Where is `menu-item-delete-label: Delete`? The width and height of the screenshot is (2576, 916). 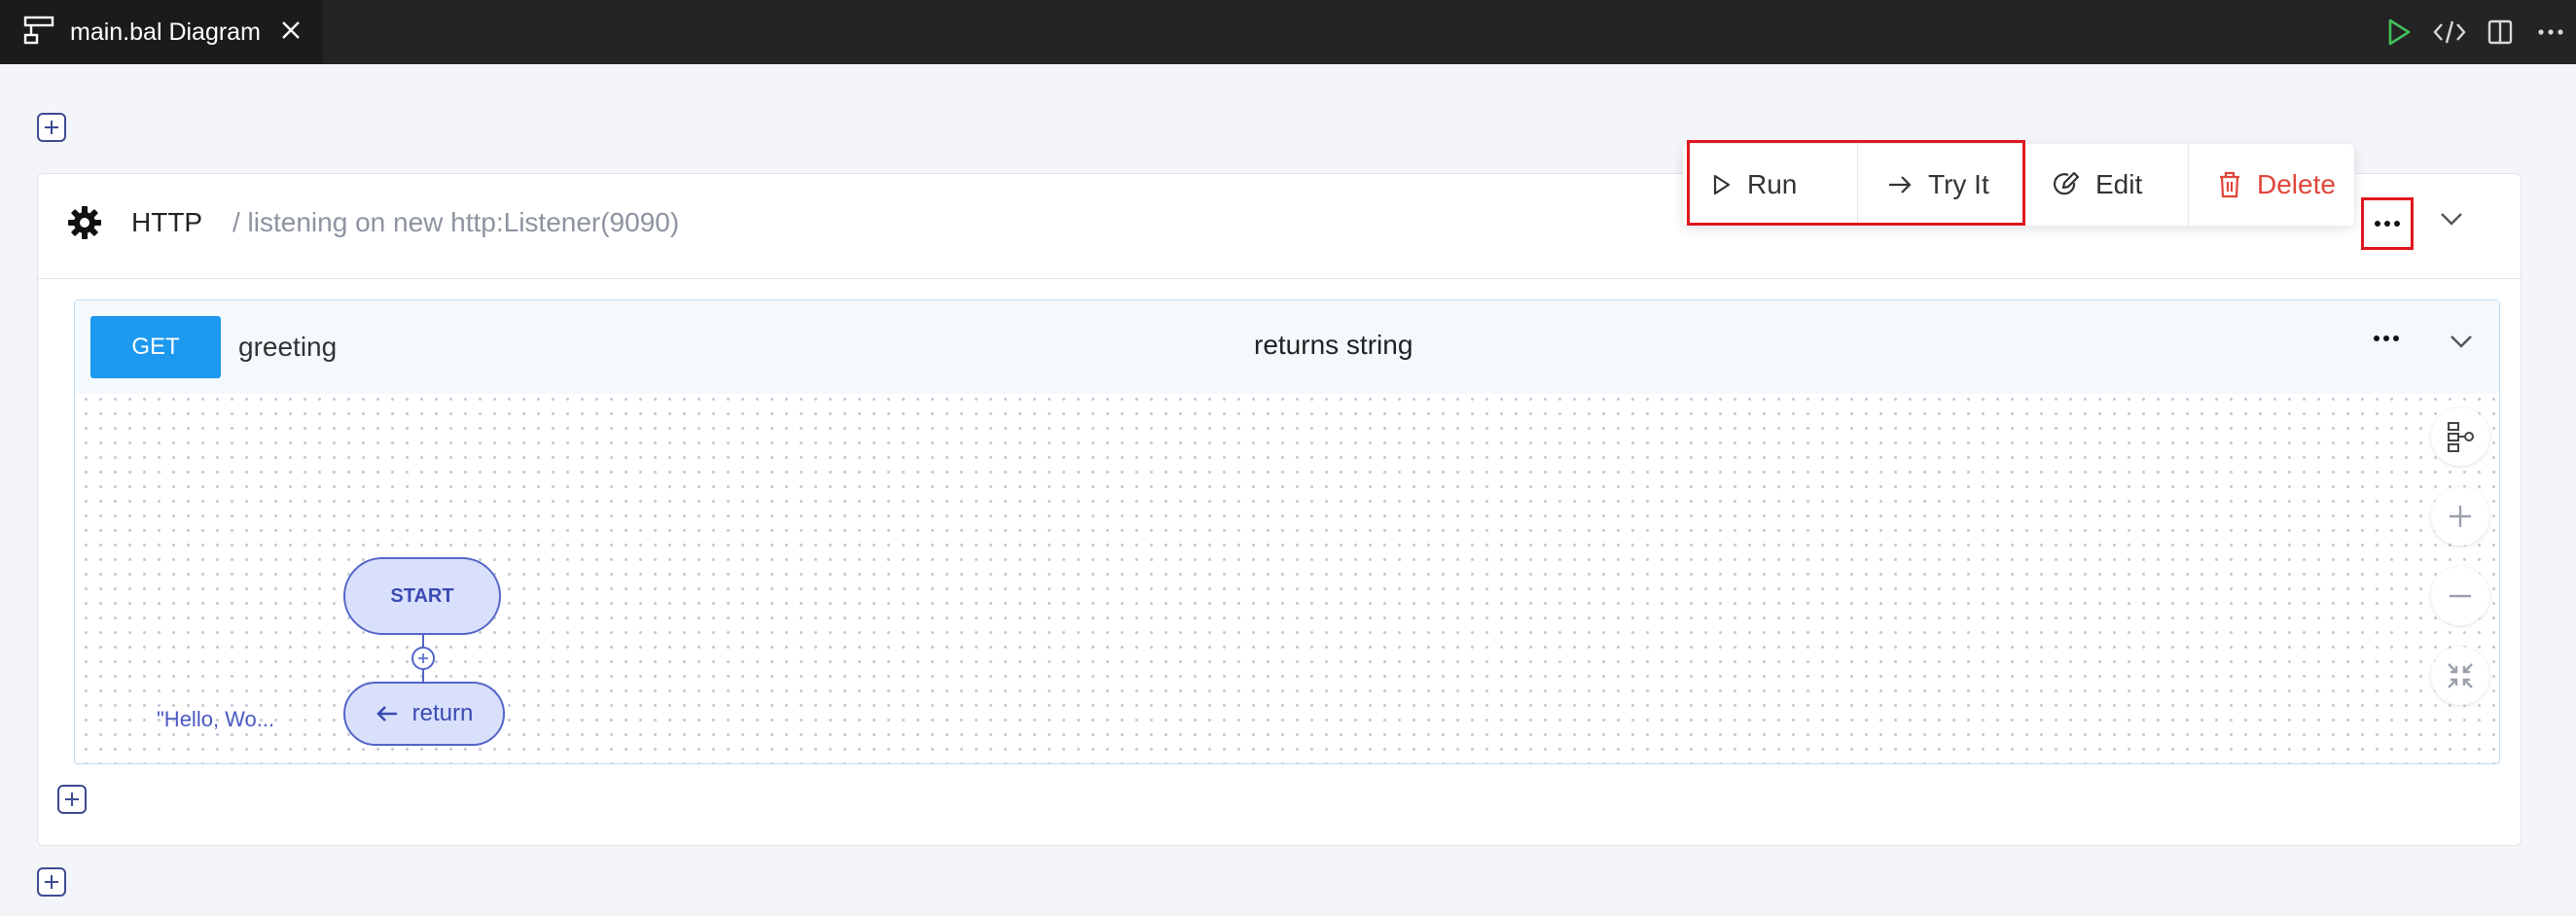
menu-item-delete-label: Delete is located at coordinates (2296, 184).